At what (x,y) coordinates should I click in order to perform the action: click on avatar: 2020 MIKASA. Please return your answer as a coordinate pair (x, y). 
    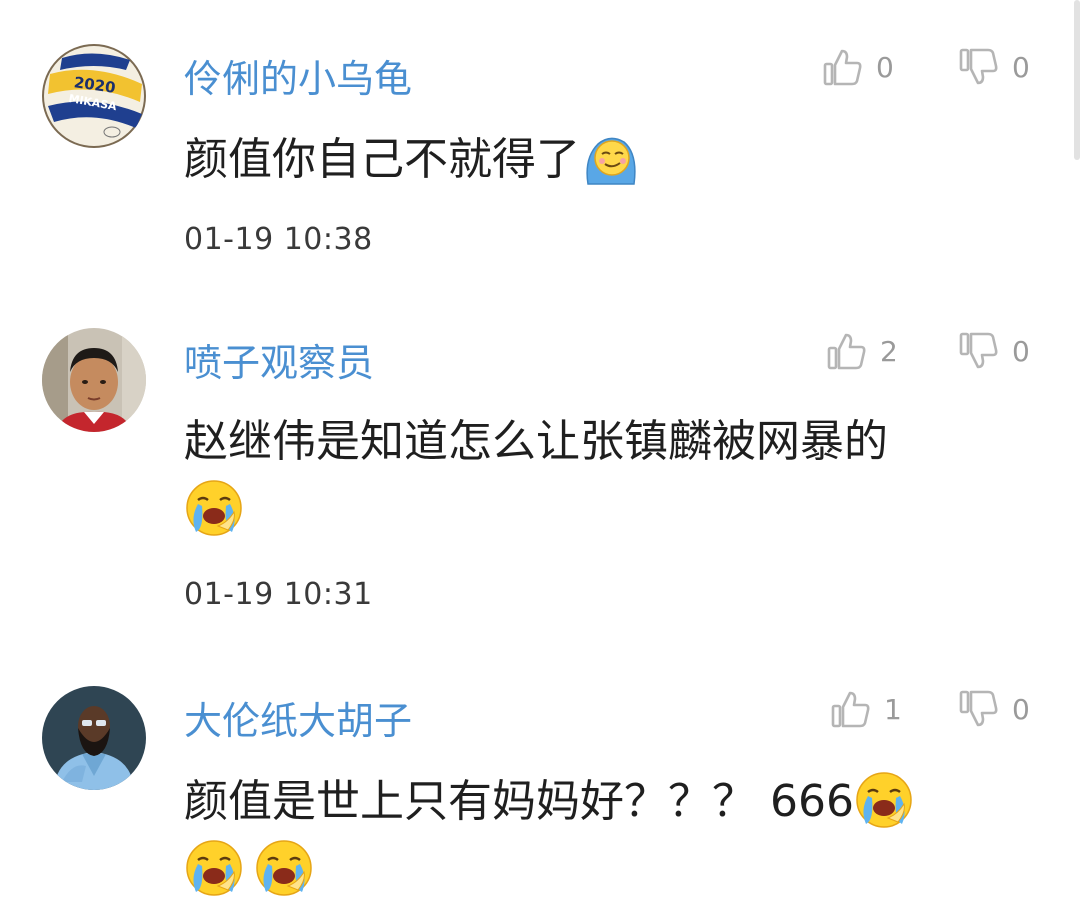
    Looking at the image, I should click on (94, 96).